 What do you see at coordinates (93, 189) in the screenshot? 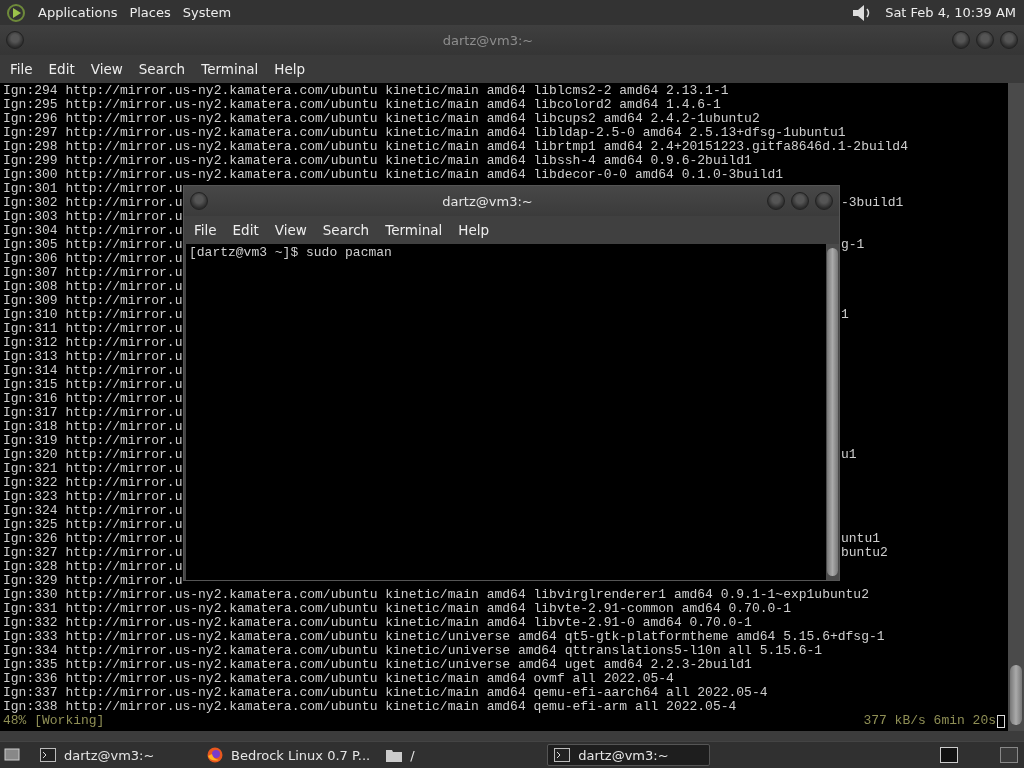
I see `terminal-line: Ign:301 http://mirror.u` at bounding box center [93, 189].